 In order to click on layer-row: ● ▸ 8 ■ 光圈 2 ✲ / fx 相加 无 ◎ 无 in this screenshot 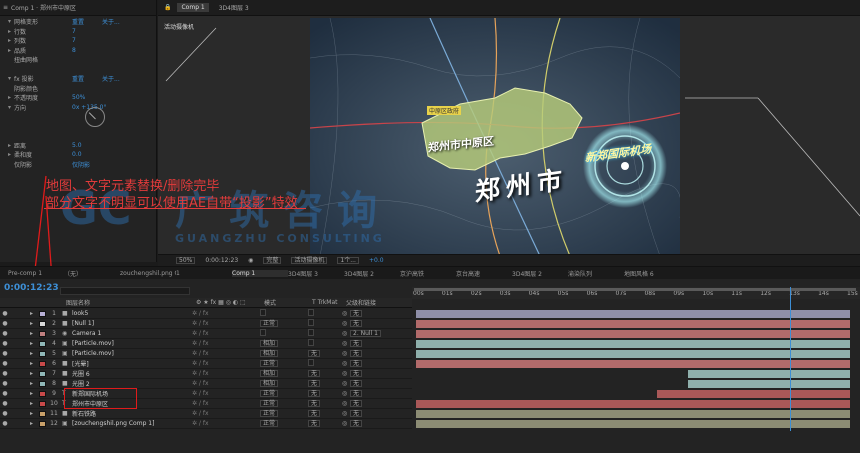, I will do `click(206, 384)`.